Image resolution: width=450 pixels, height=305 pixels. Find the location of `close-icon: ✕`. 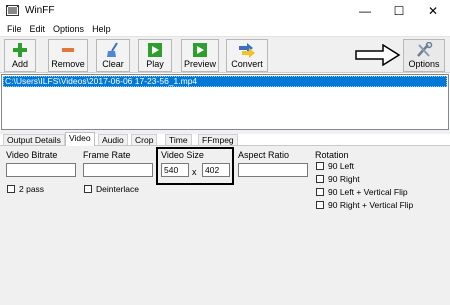

close-icon: ✕ is located at coordinates (433, 11).